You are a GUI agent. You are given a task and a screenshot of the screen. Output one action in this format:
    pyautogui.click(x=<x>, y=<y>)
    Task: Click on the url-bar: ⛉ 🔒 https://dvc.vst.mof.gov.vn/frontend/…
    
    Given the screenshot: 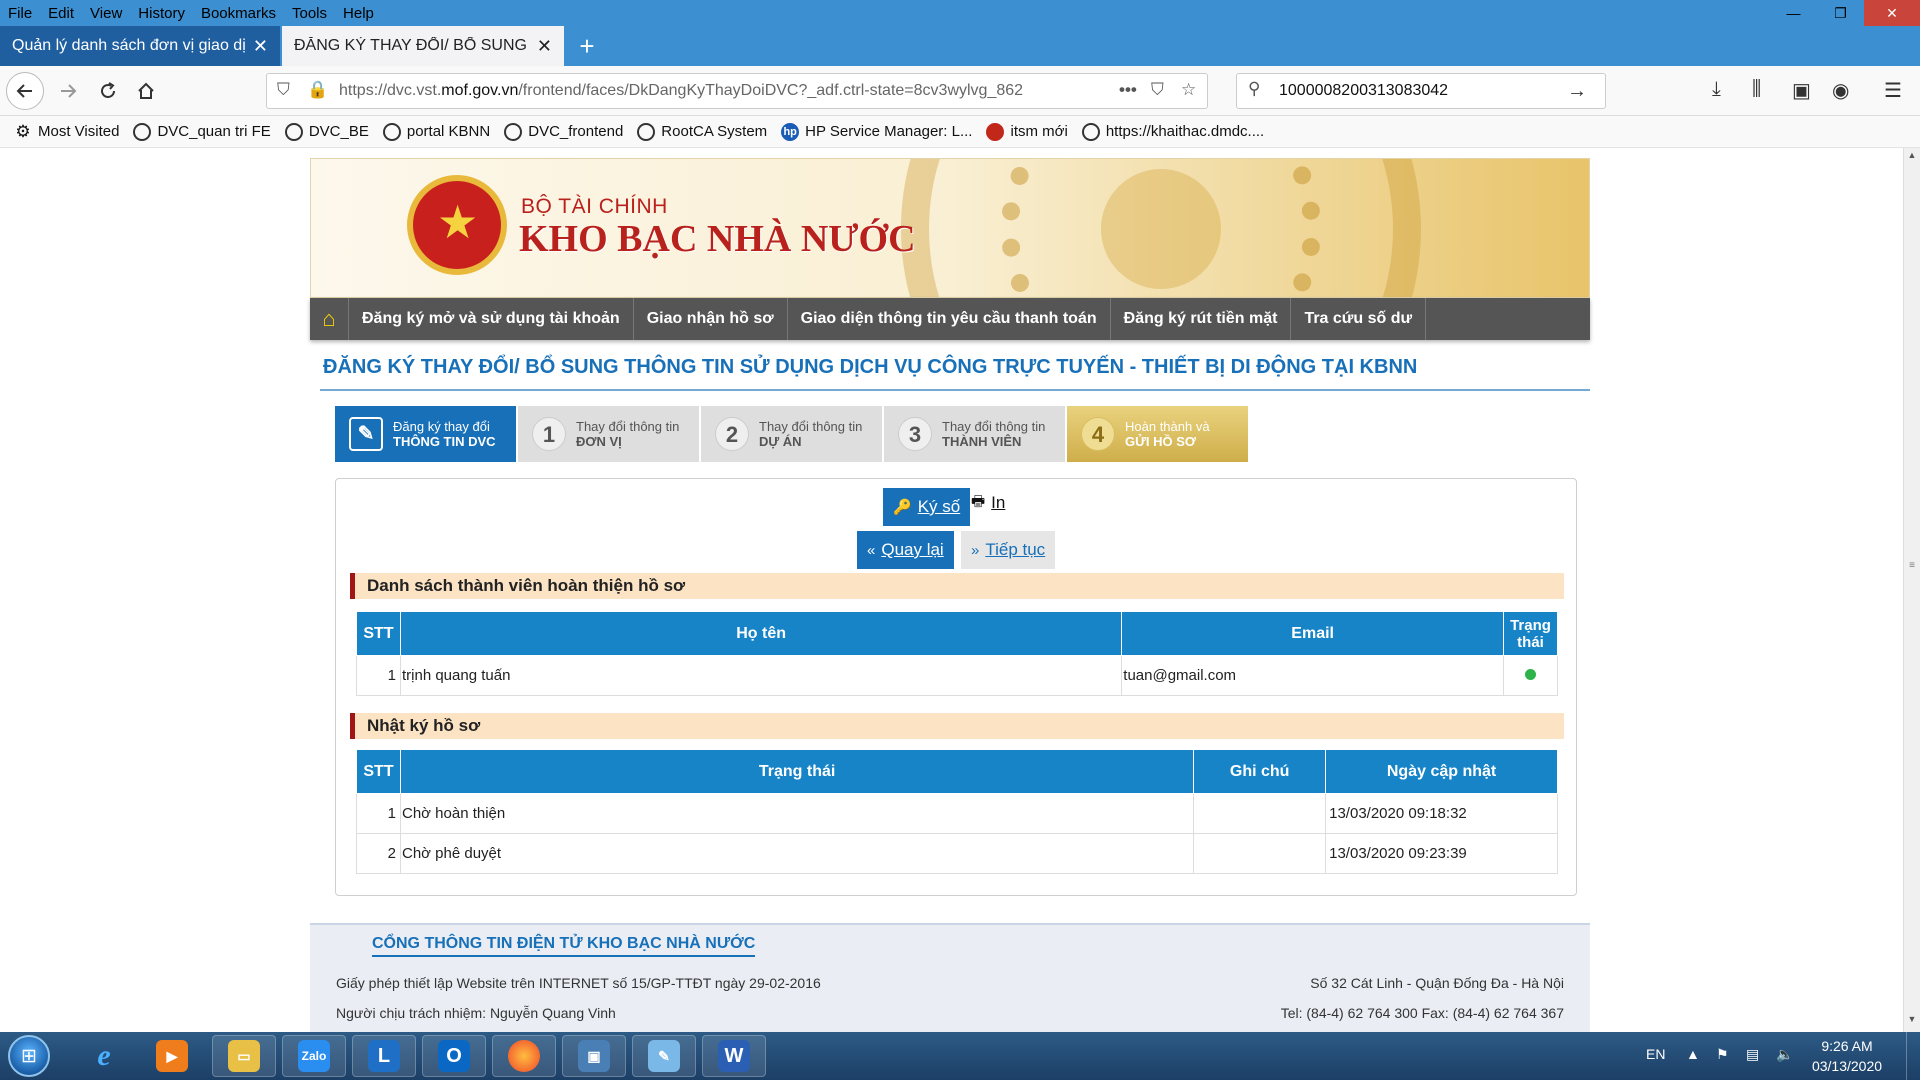 What is the action you would take?
    pyautogui.click(x=737, y=91)
    